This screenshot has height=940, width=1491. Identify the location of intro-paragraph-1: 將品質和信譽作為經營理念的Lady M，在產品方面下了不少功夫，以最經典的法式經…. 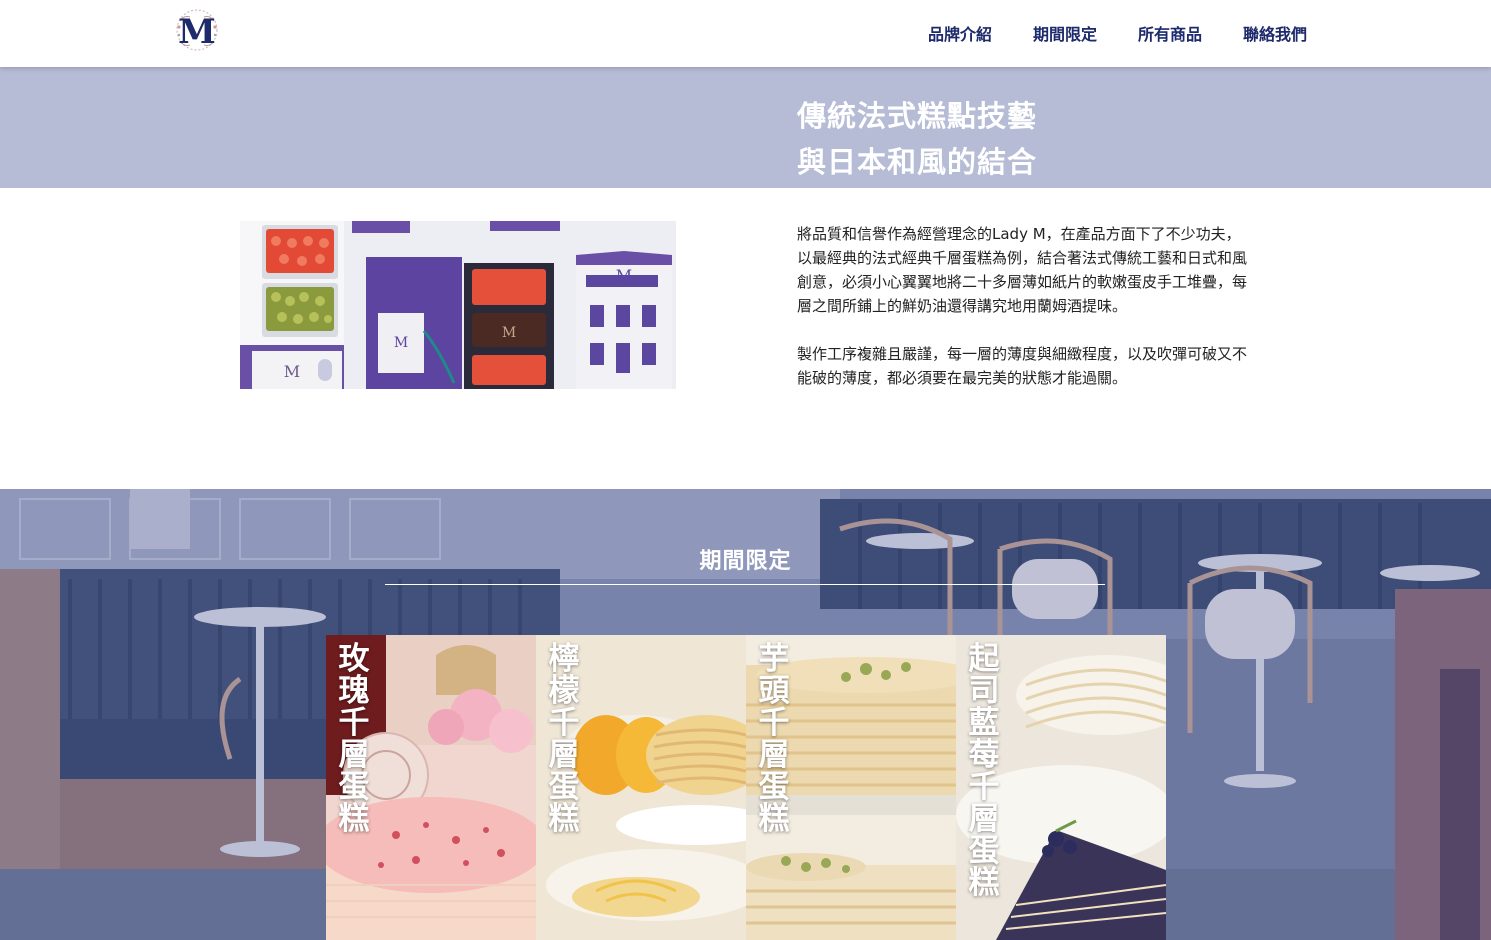
(1022, 270).